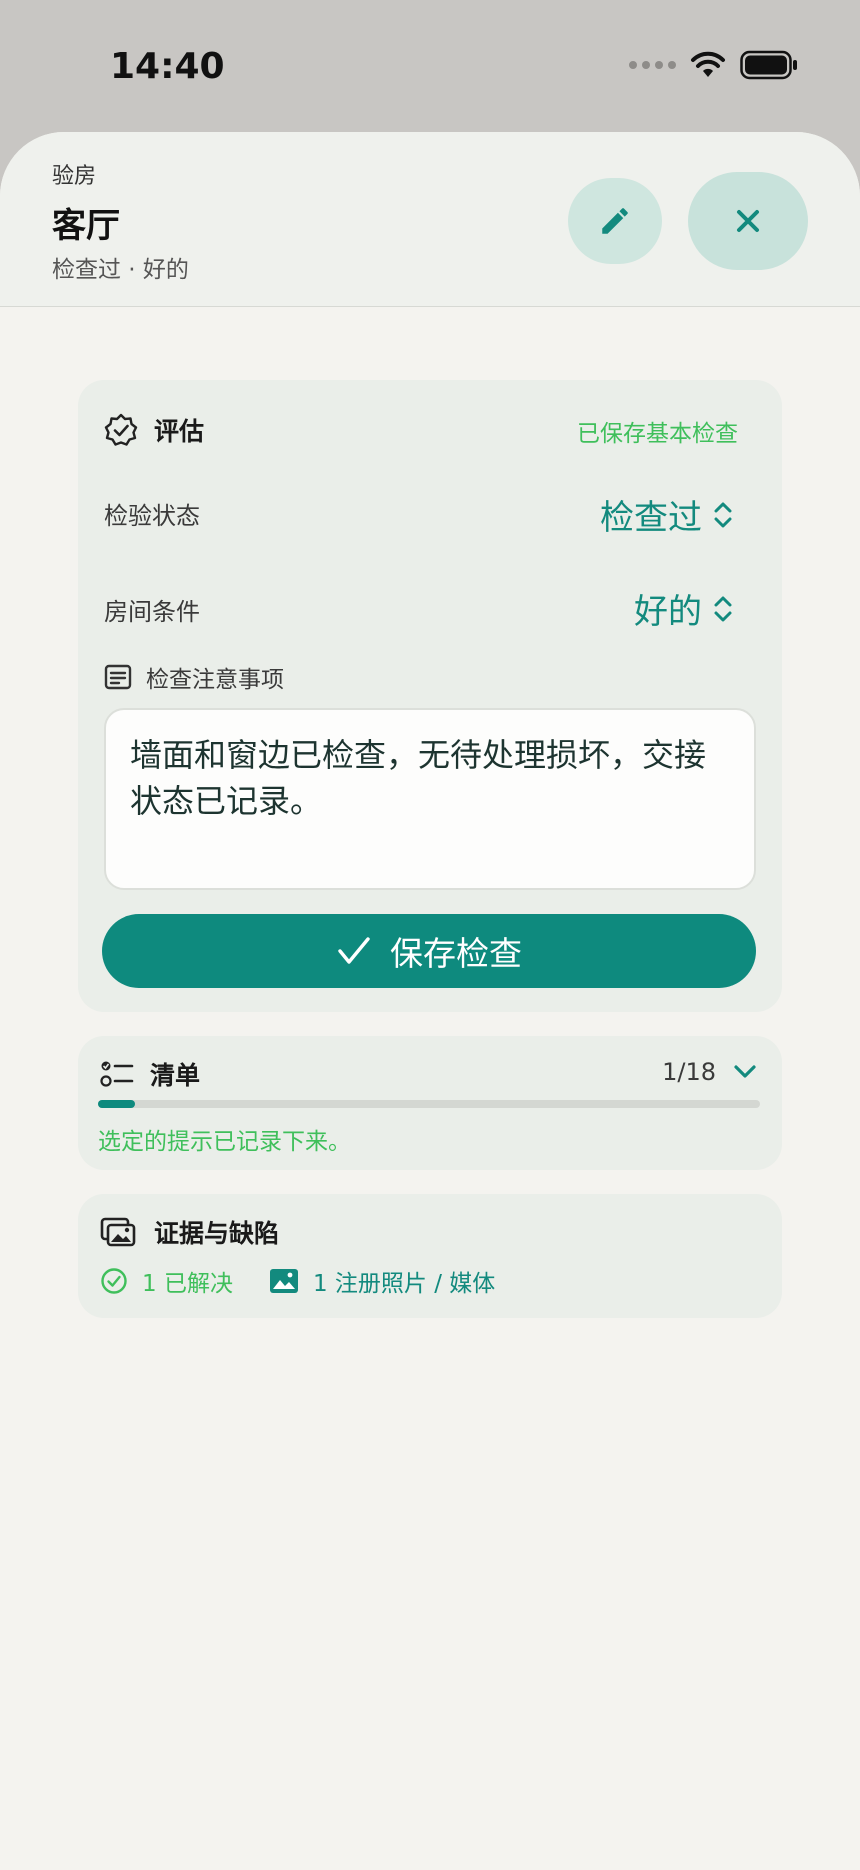  I want to click on close-icon, so click(748, 221).